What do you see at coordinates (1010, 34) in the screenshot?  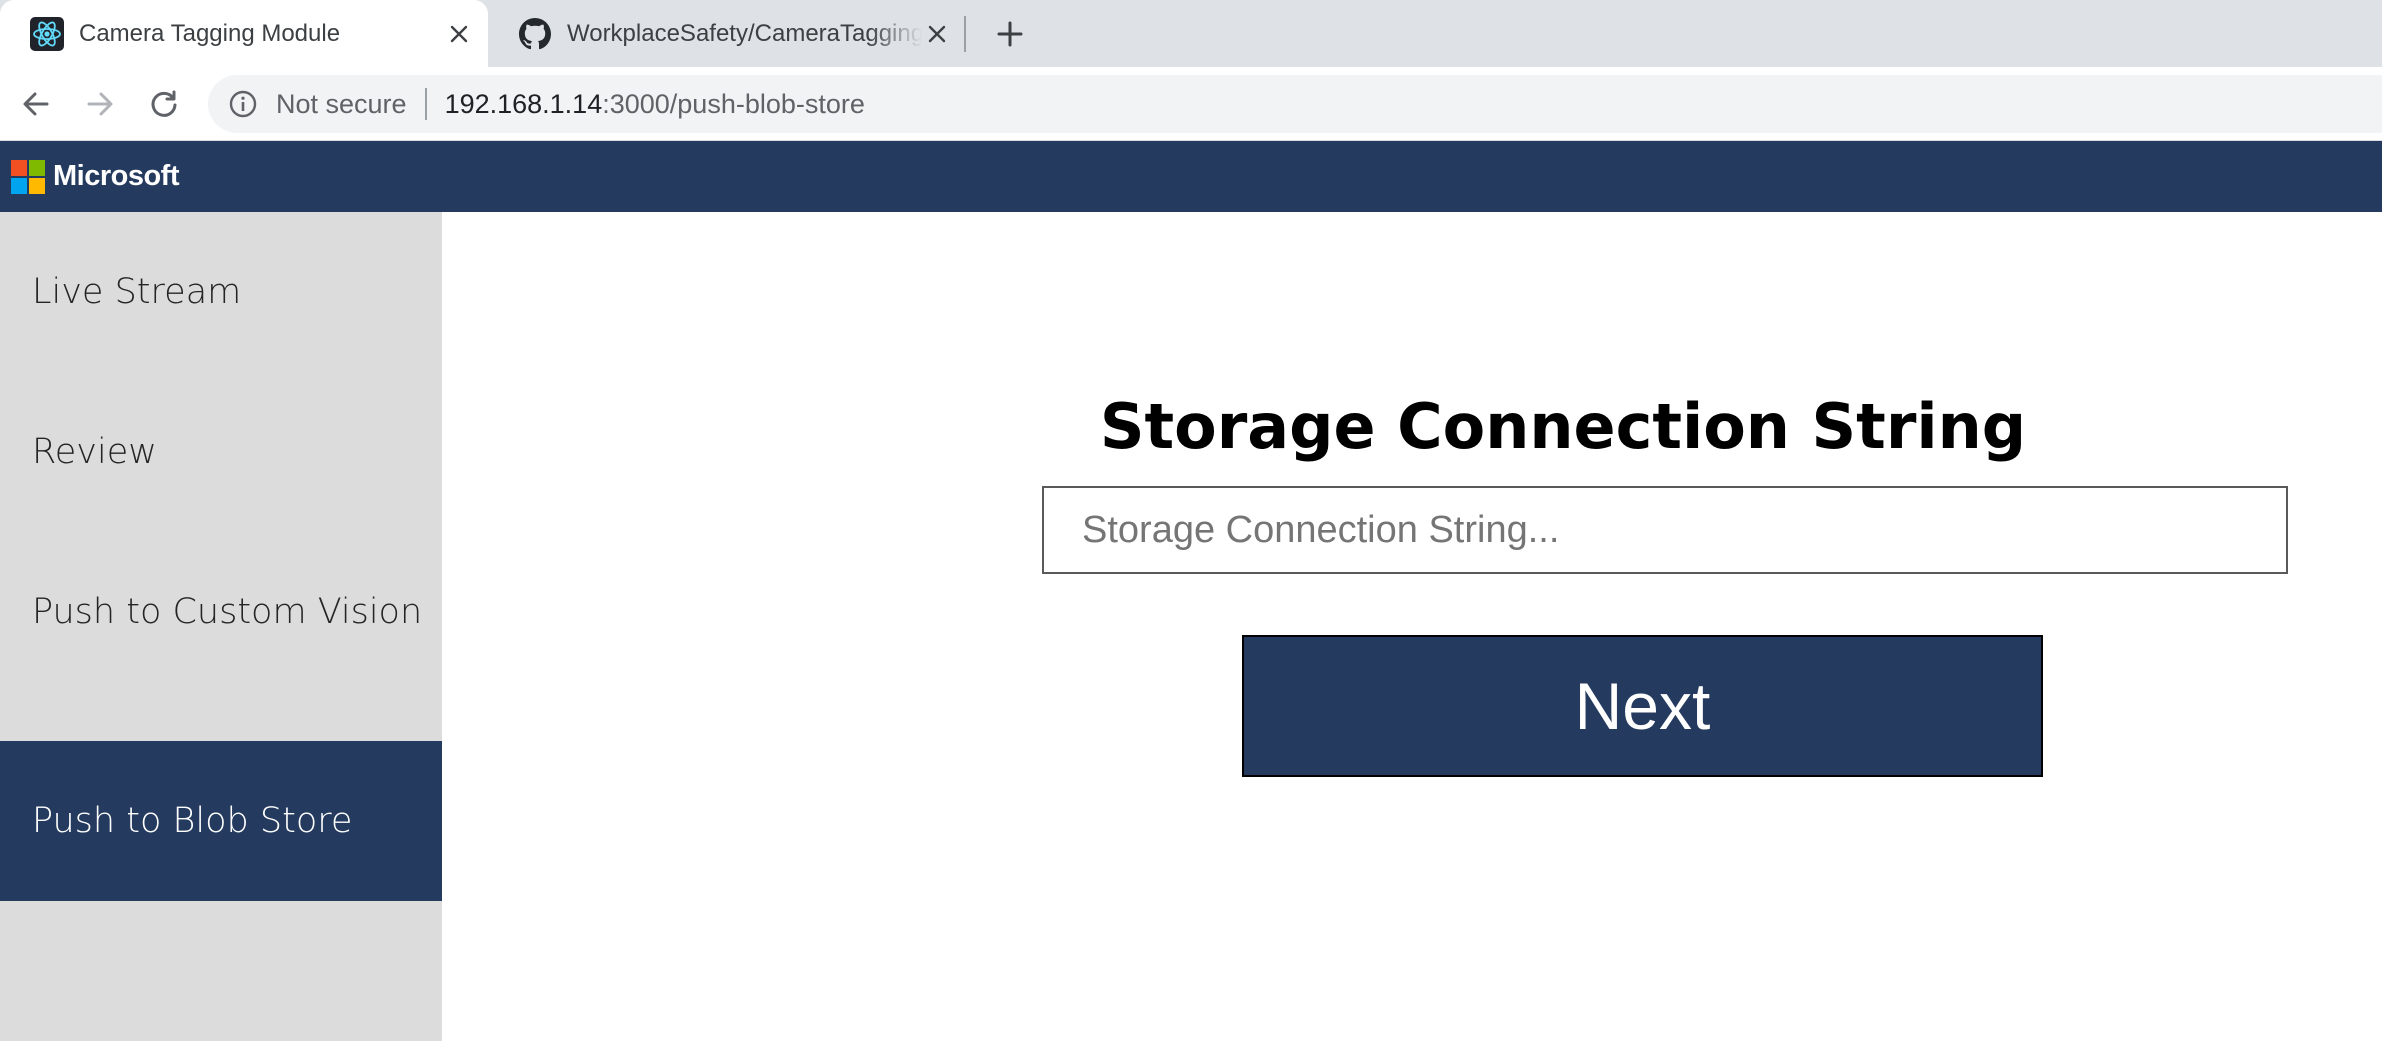 I see `plus-icon` at bounding box center [1010, 34].